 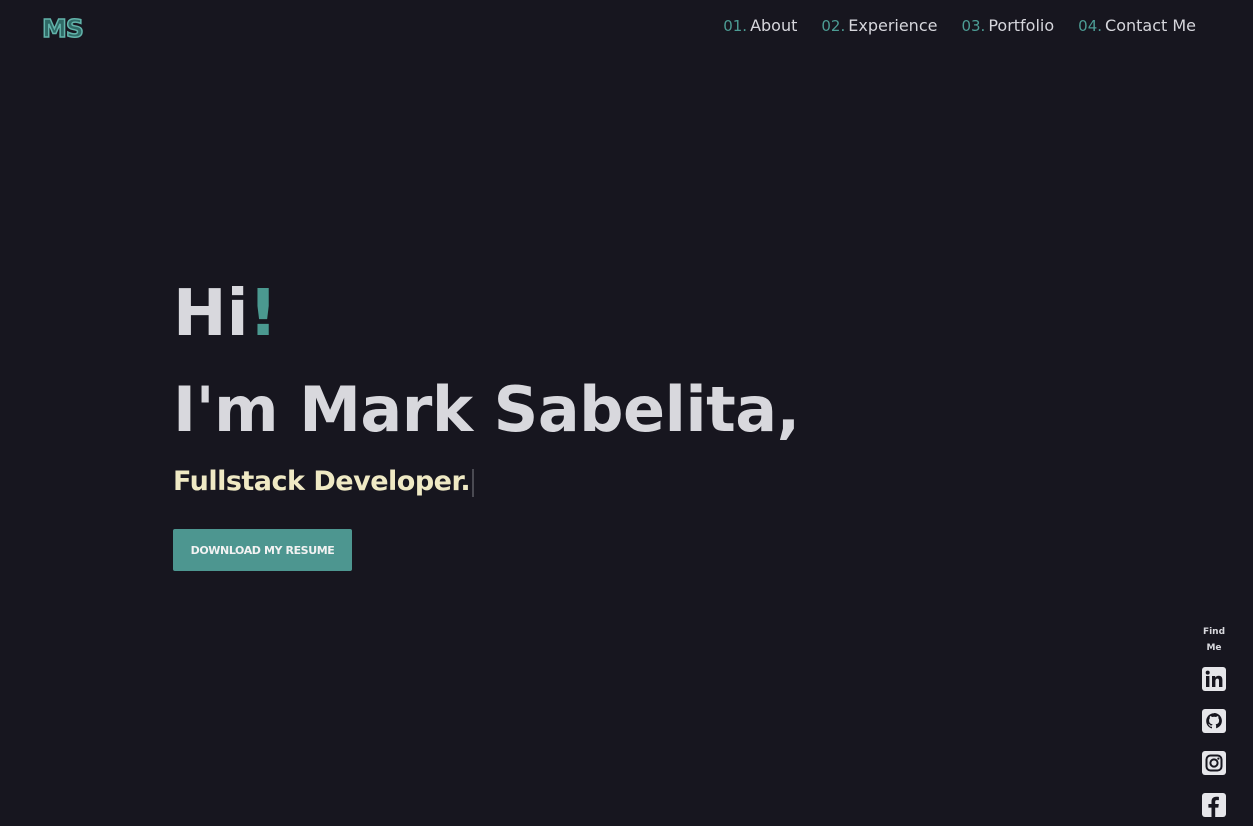 I want to click on social-links: Find Me, so click(x=1214, y=721).